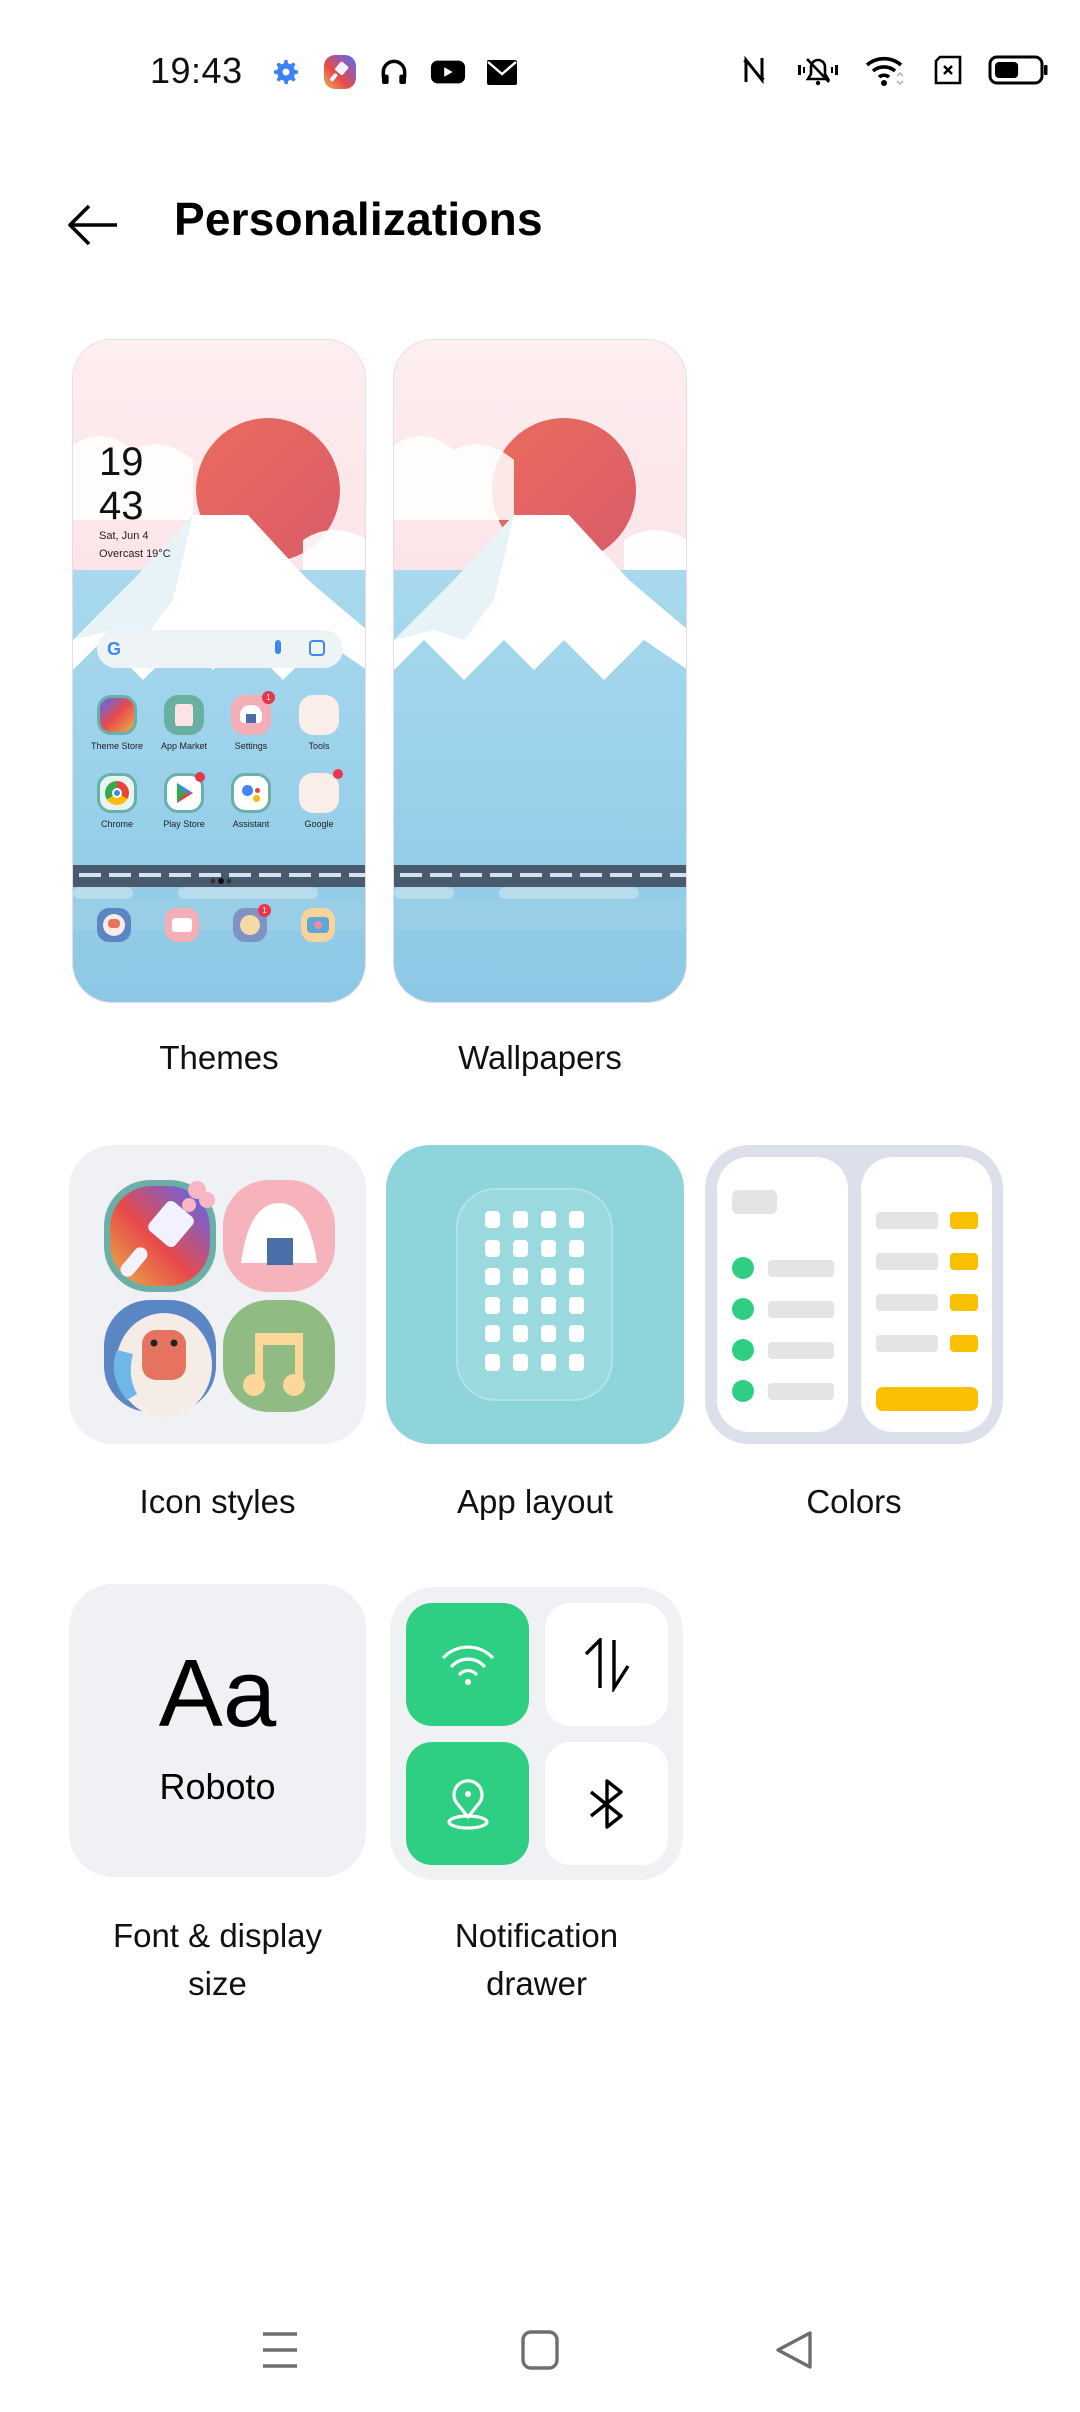 The height and width of the screenshot is (2412, 1080). Describe the element at coordinates (251, 746) in the screenshot. I see `preview-app-label: Settings` at that location.